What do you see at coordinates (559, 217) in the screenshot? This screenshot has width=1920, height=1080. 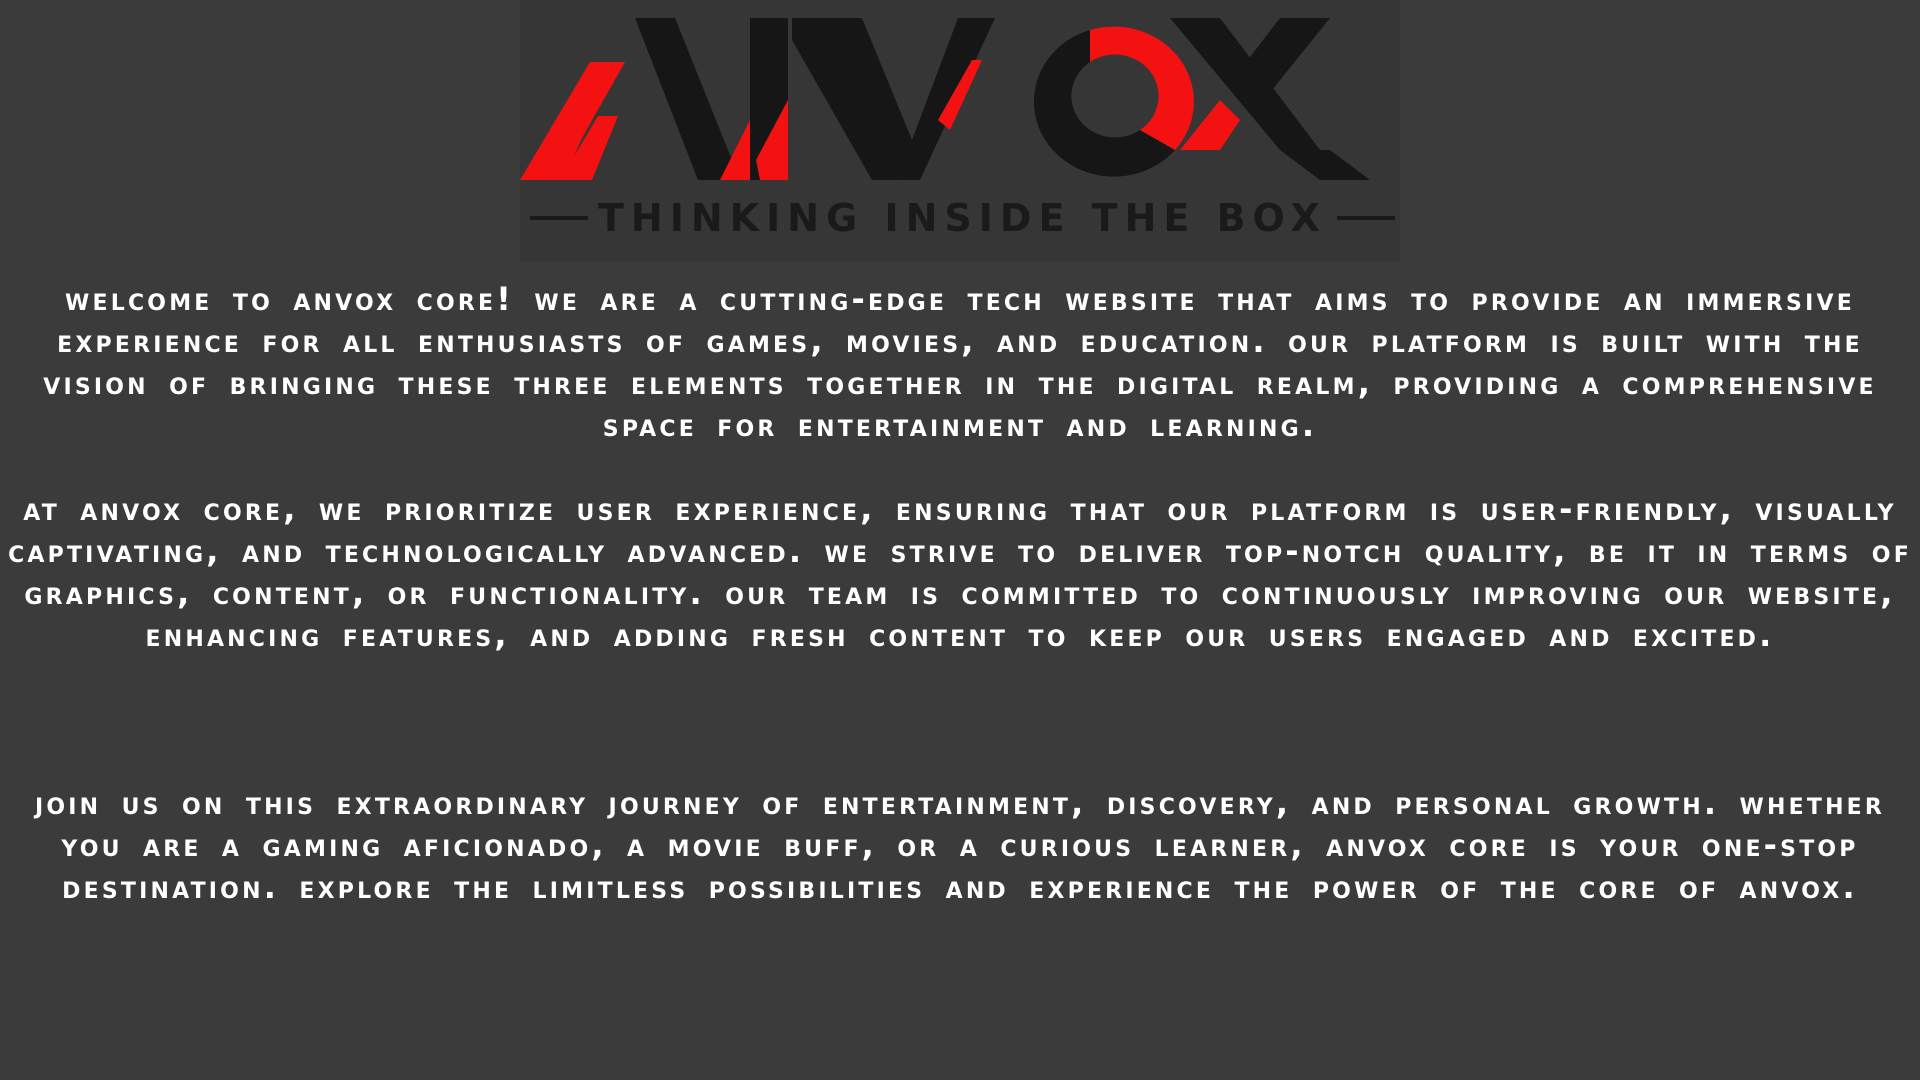 I see `tagline-left-dash` at bounding box center [559, 217].